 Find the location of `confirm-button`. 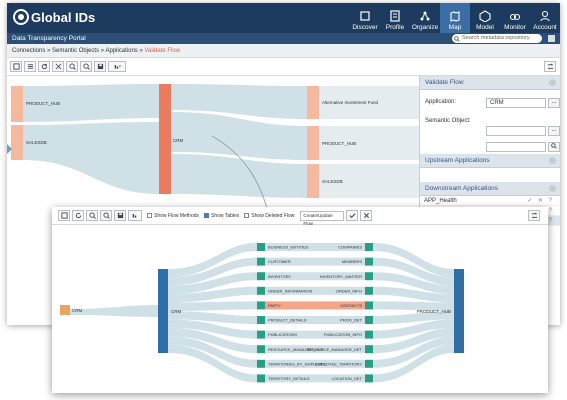

confirm-button is located at coordinates (352, 215).